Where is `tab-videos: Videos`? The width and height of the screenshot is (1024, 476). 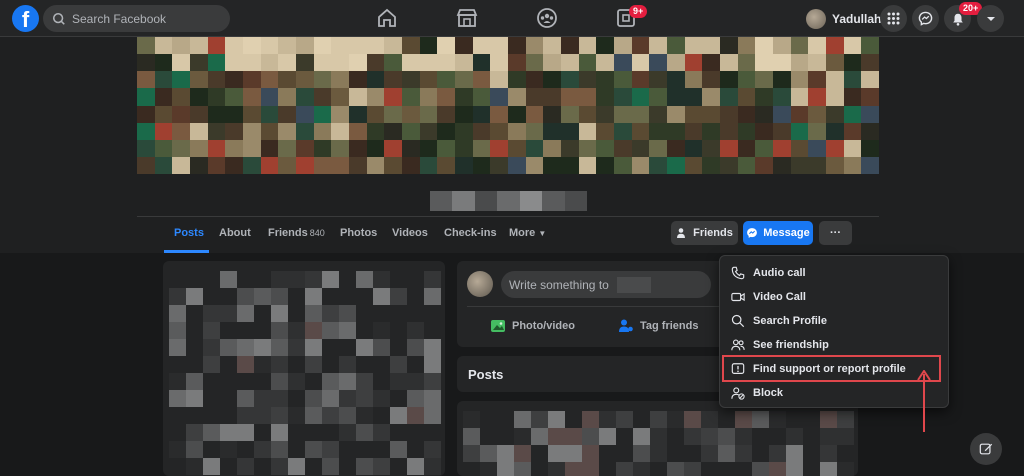
tab-videos: Videos is located at coordinates (410, 233).